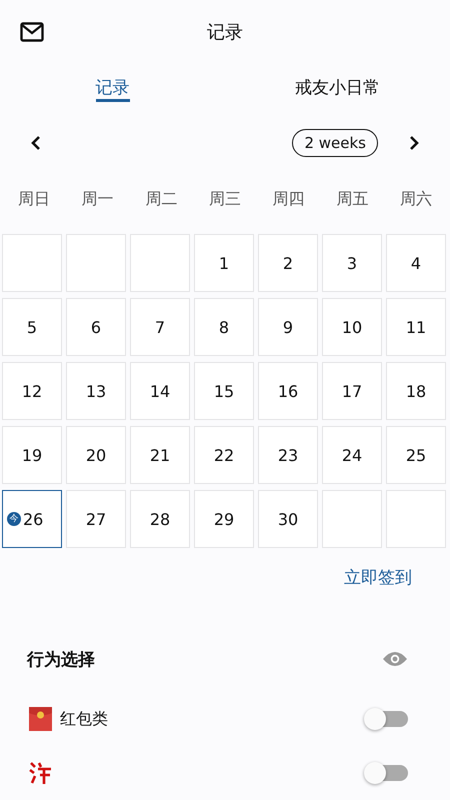 The image size is (450, 800). I want to click on day-cell: 12, so click(32, 391).